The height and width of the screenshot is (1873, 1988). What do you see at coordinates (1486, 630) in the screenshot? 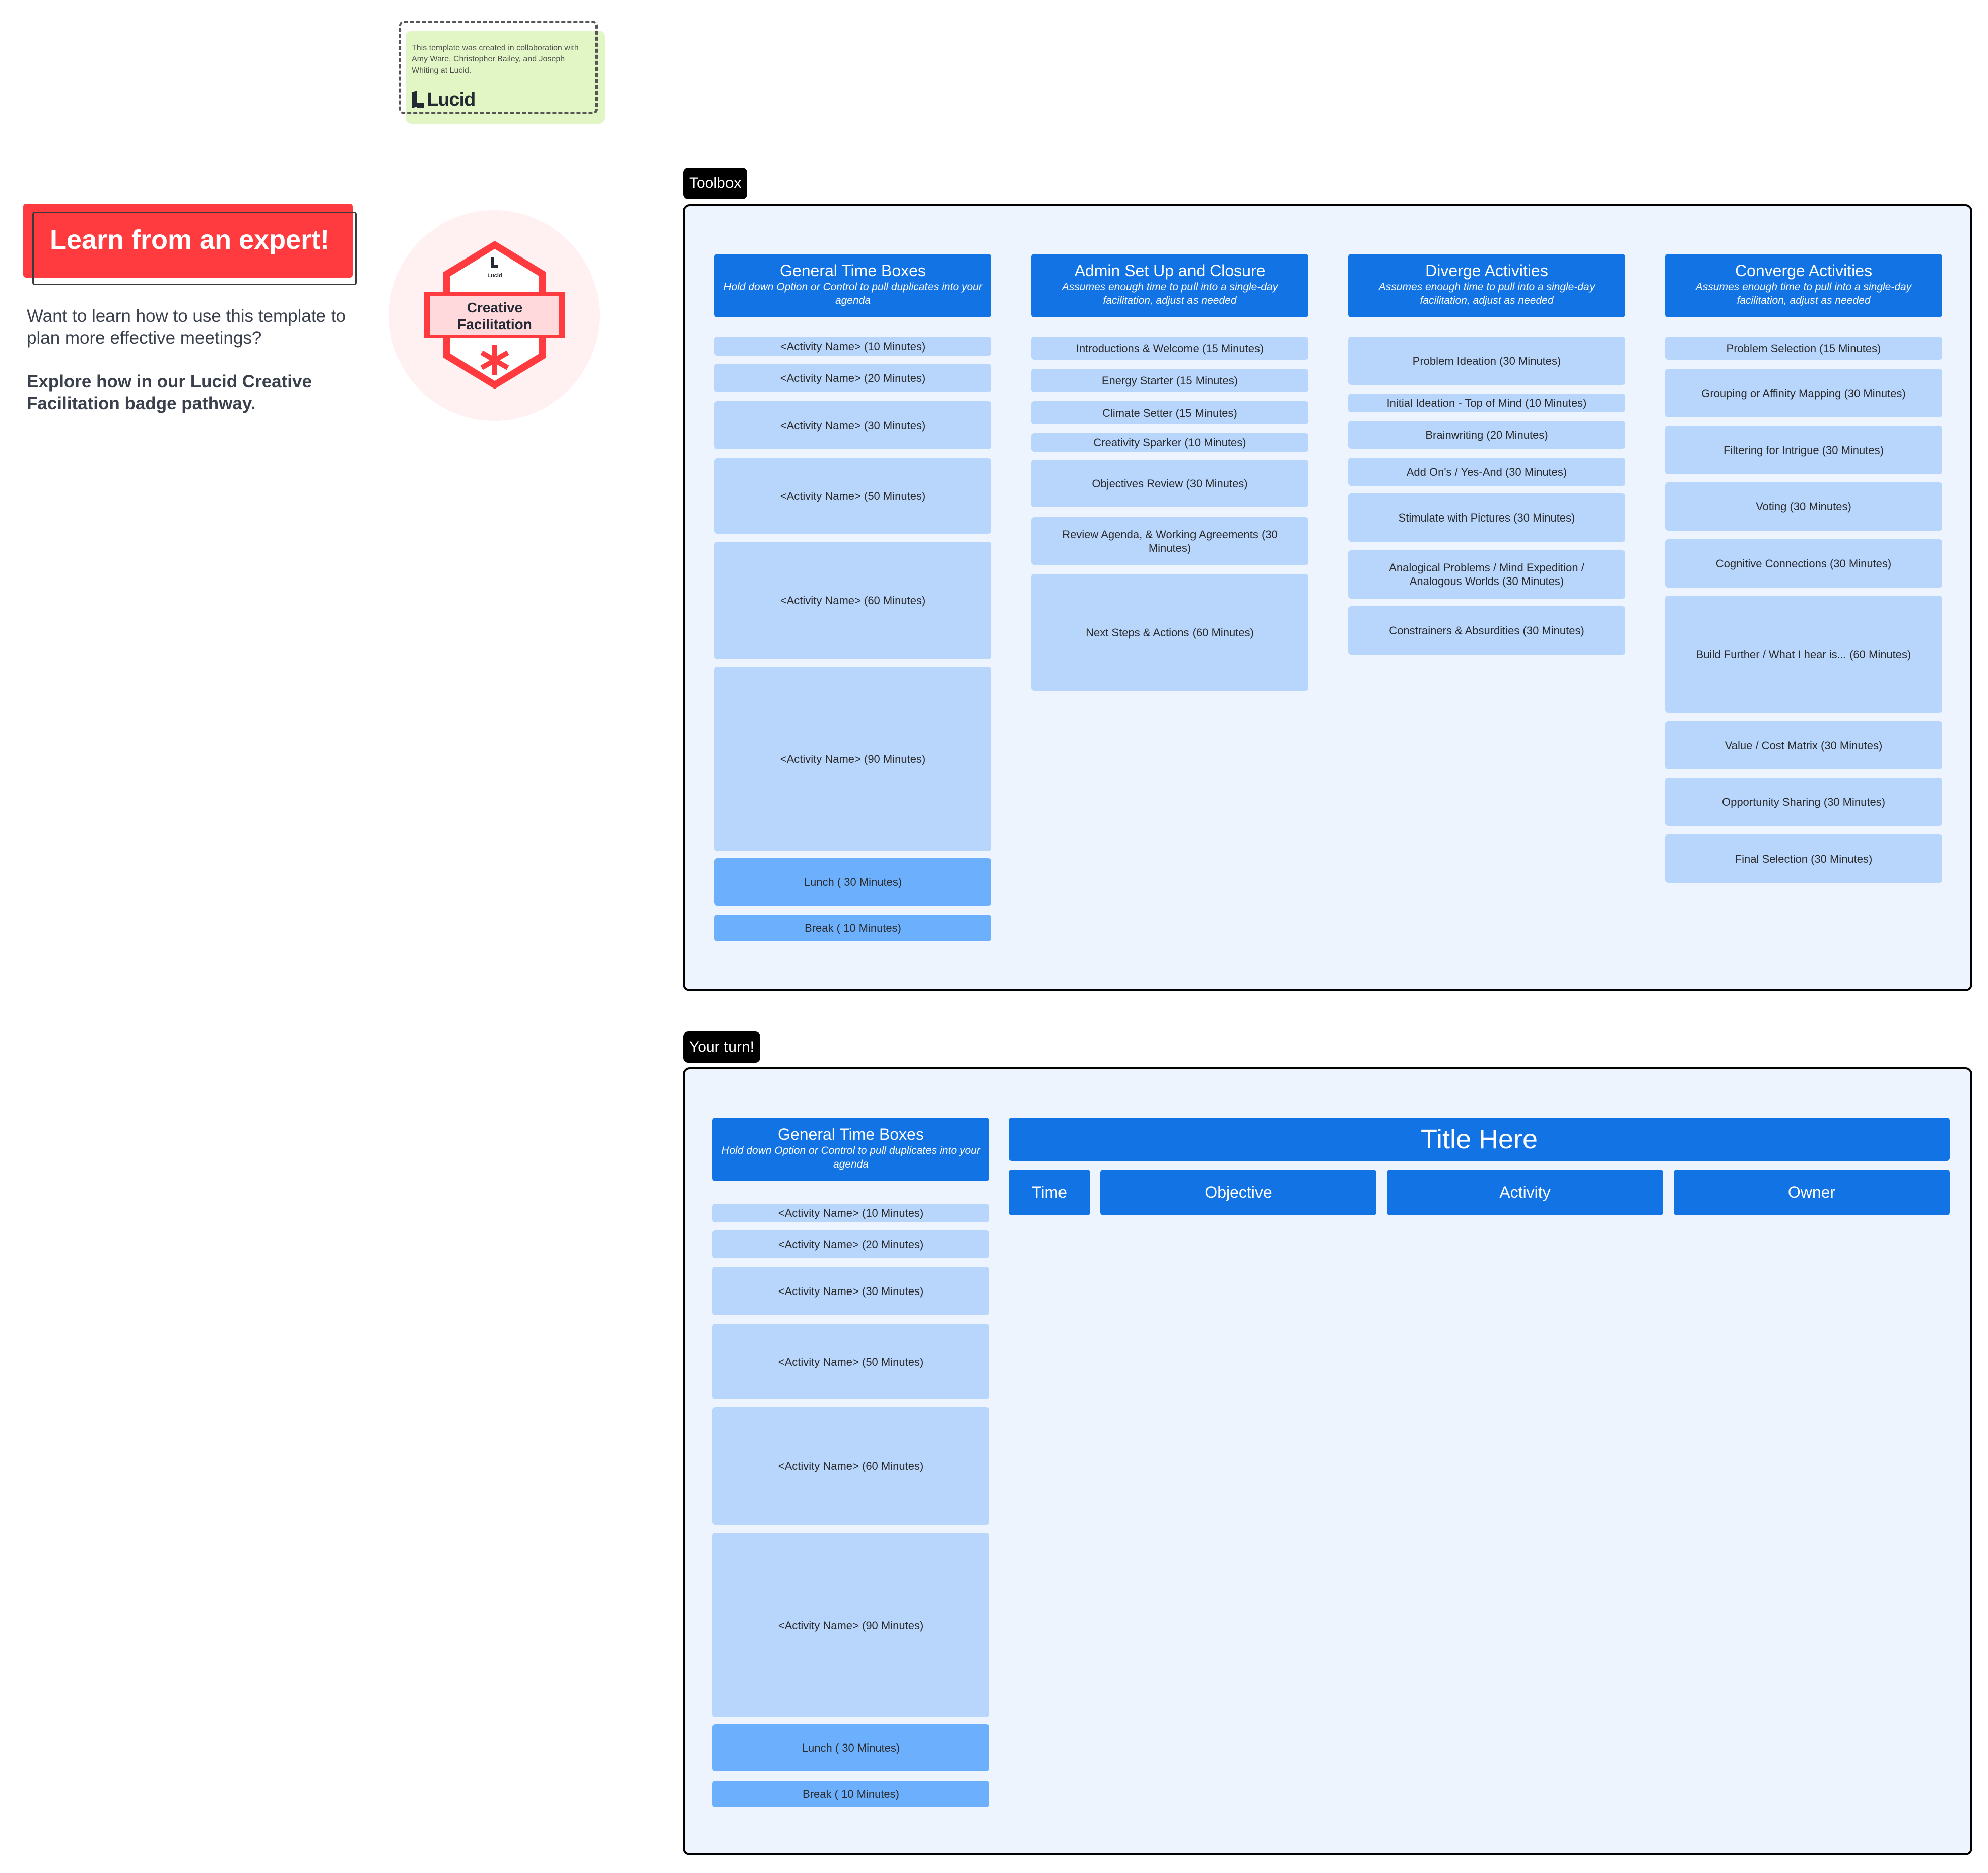
I see `time-box-item: Constrainers & Absurdities (30 Minutes)` at bounding box center [1486, 630].